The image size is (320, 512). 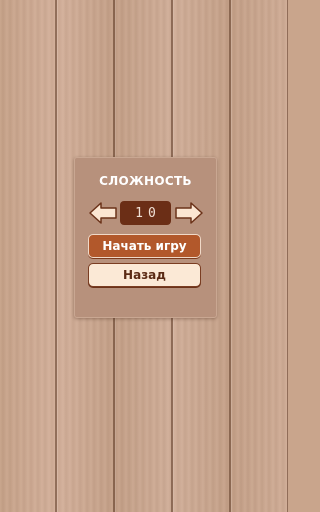 I want to click on arrow-right-icon, so click(x=189, y=213).